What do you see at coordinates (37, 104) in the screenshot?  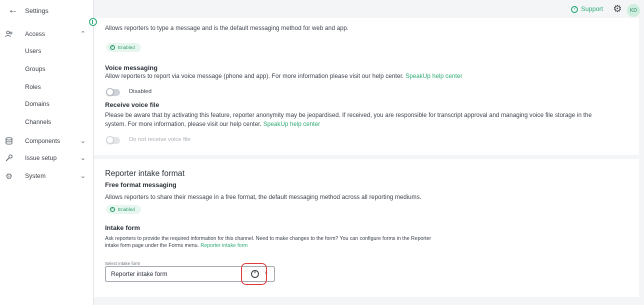 I see `sidebar-item-domains: Domains` at bounding box center [37, 104].